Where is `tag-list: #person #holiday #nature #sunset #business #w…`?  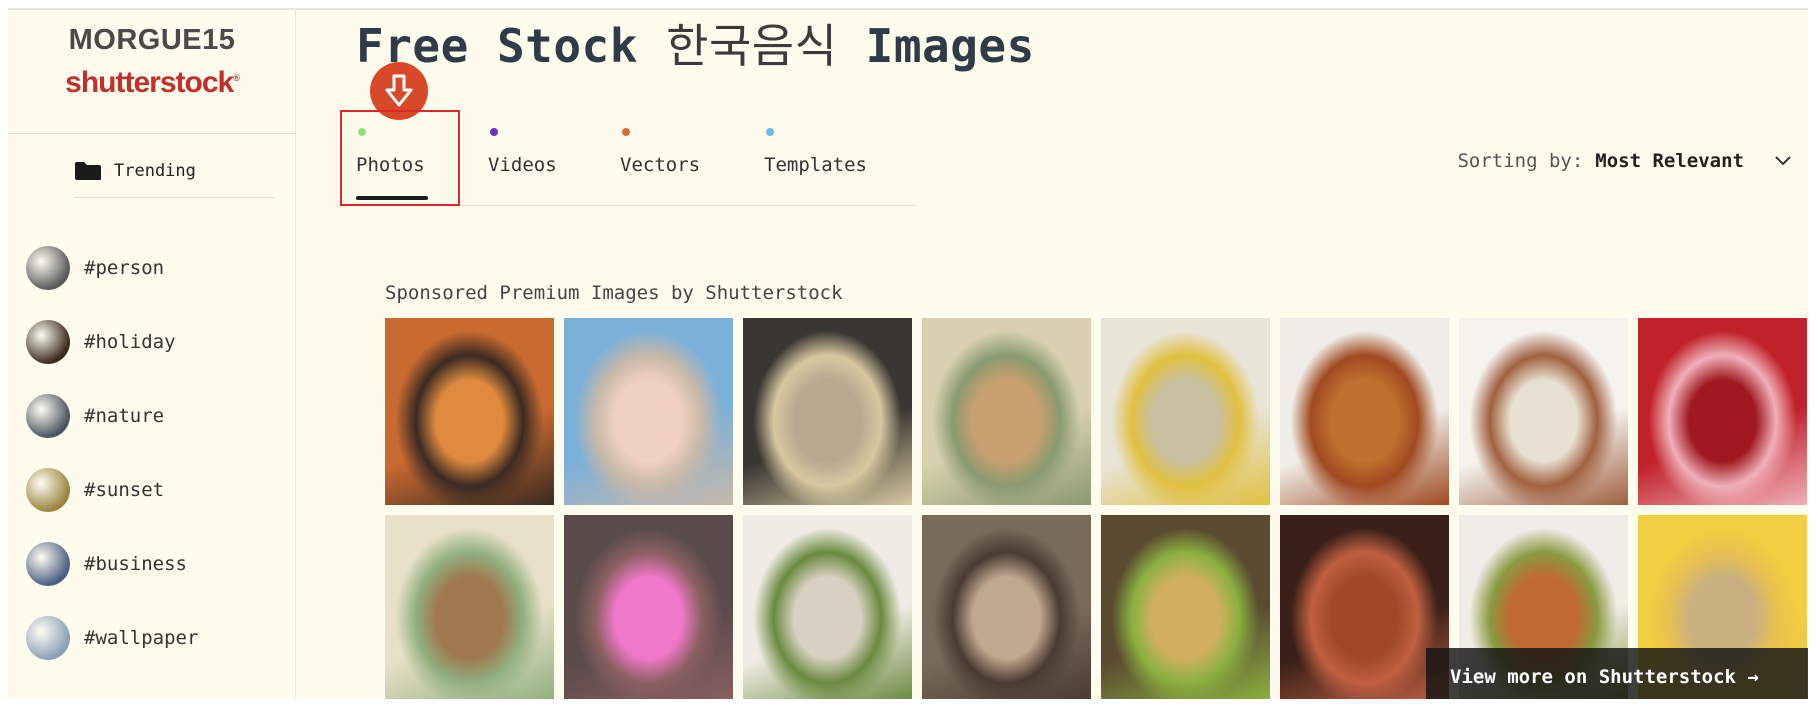
tag-list: #person #holiday #nature #sunset #business #w… is located at coordinates (112, 453).